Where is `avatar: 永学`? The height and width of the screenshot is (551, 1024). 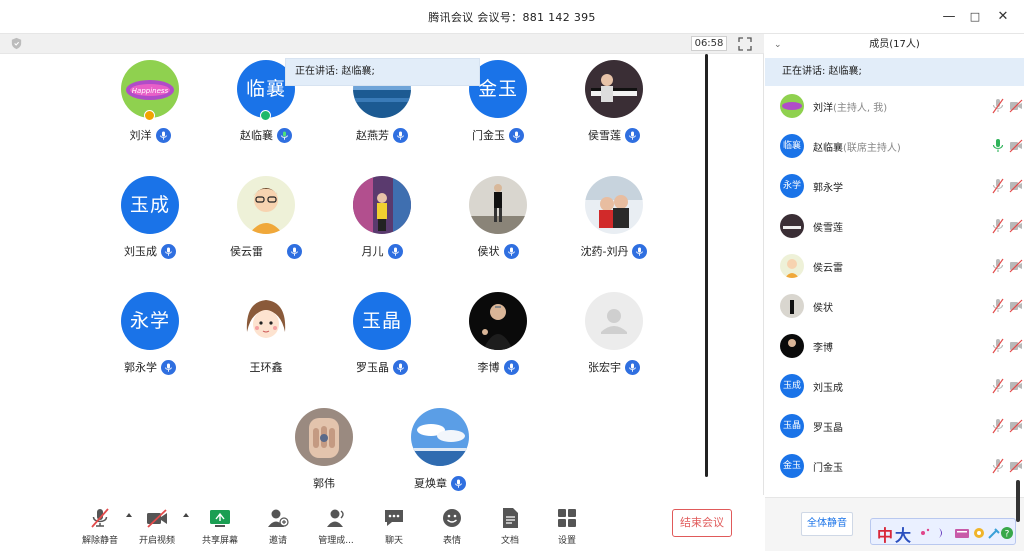
avatar: 永学 is located at coordinates (792, 186).